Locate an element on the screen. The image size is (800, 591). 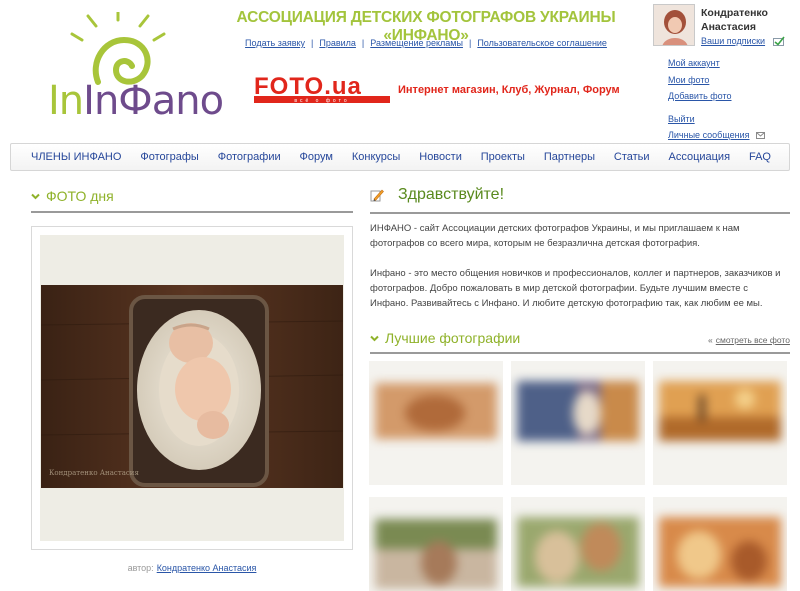
foto-ua-slogan: Интернет магазин, Клуб, Журнал, Форум is located at coordinates (509, 90).